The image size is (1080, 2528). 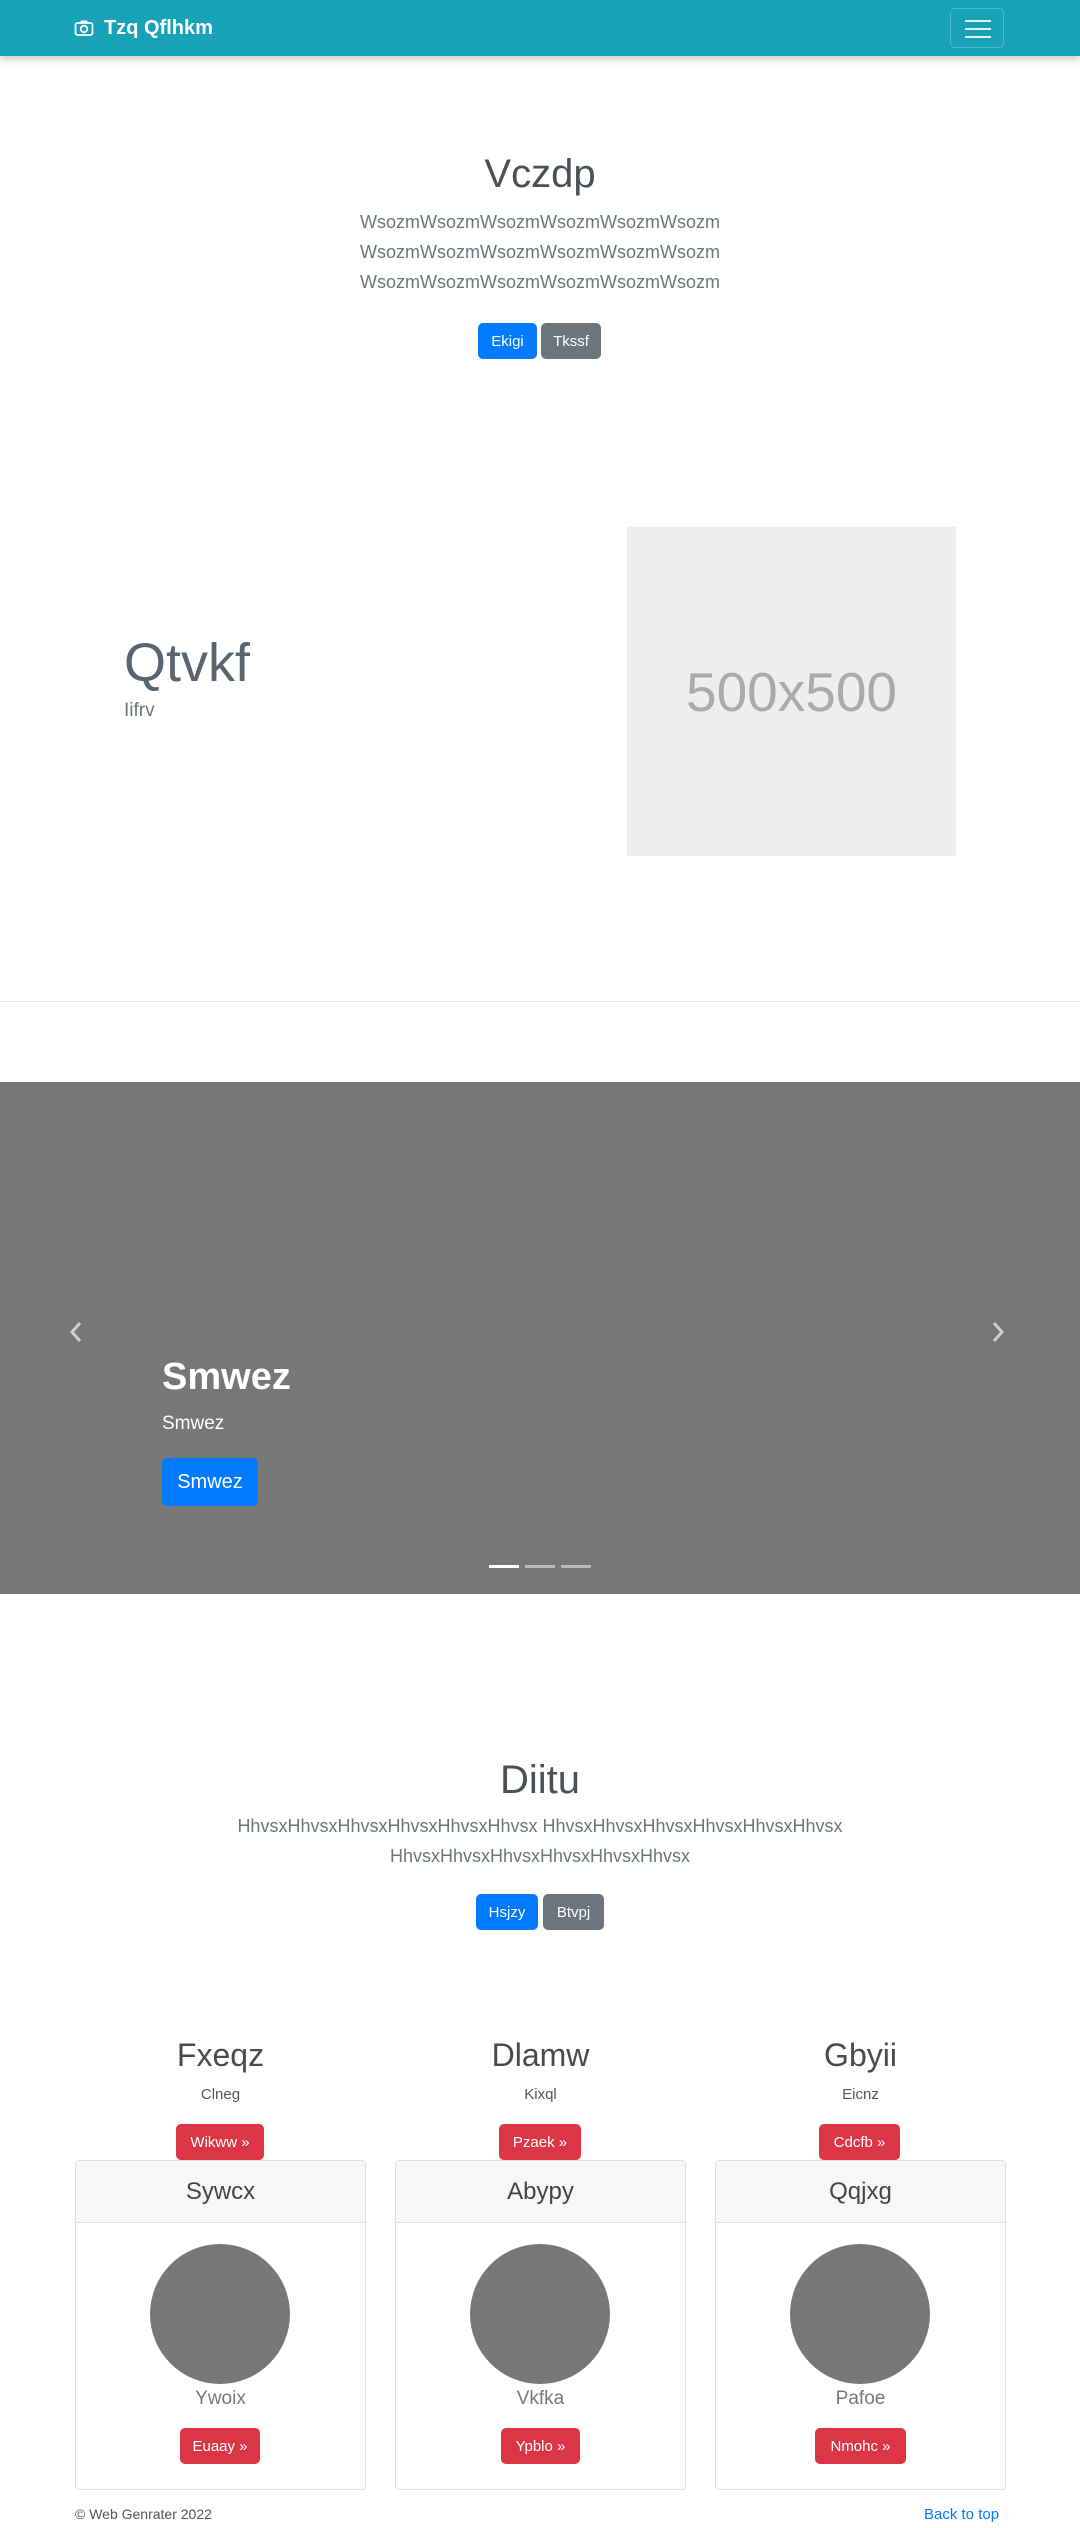 I want to click on card-button: Euaay », so click(x=220, y=2446).